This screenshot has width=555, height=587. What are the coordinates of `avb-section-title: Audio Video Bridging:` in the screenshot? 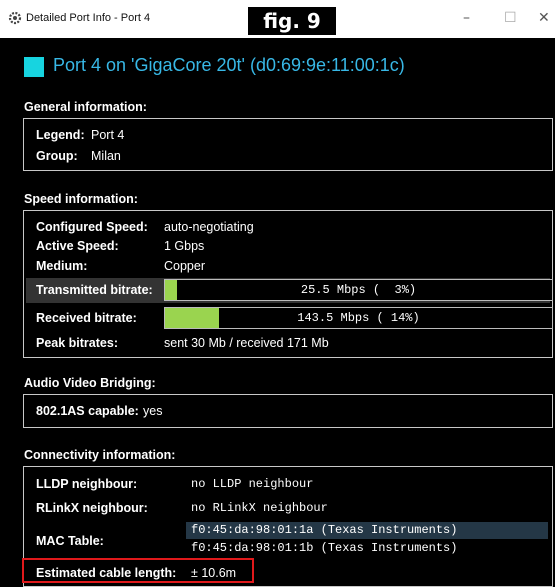 It's located at (90, 383).